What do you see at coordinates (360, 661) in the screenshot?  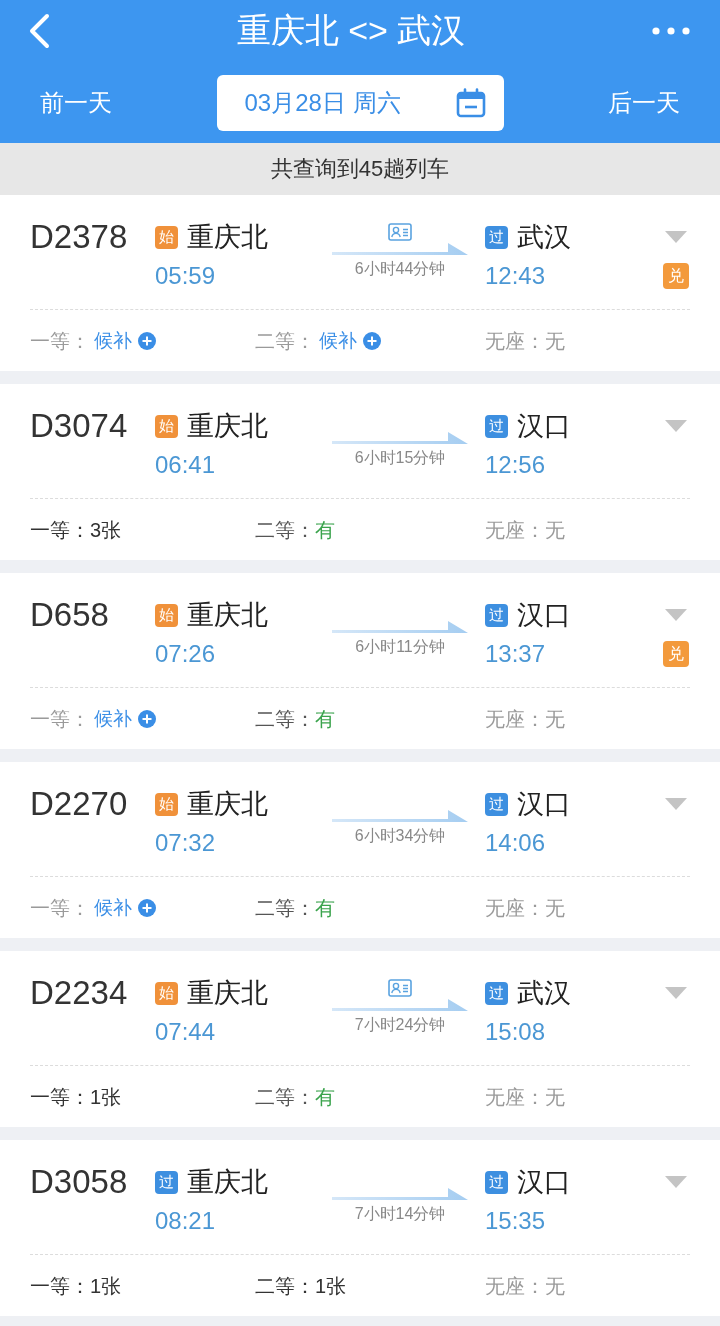 I see `train-card: D658 始 重庆北 07:26 6小时11分钟 过 汉口 13:37 兑 一等： 候补 二等：有 无座：无` at bounding box center [360, 661].